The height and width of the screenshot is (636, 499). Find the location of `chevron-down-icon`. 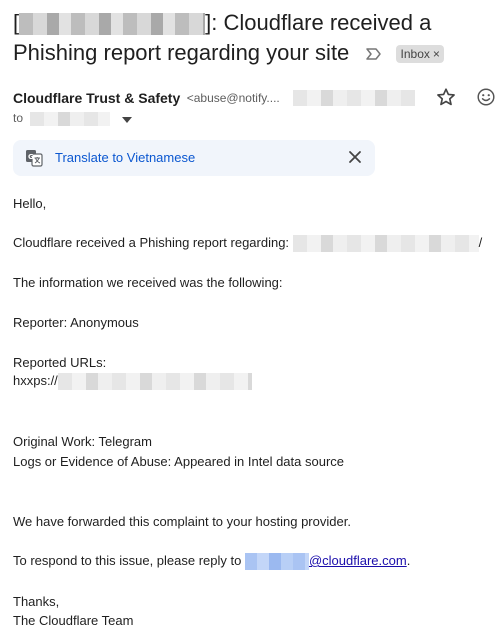

chevron-down-icon is located at coordinates (126, 119).